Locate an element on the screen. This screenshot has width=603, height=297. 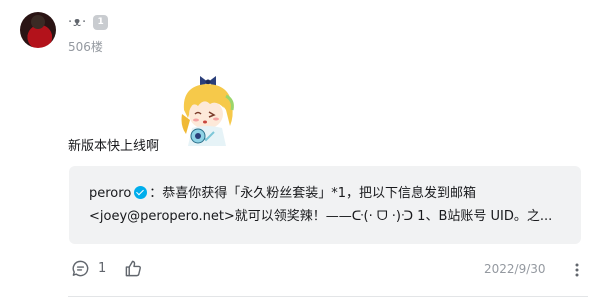
reply-text-1: ：恭喜你获得「永久粉丝套装」*1，把以下信息发到邮箱 is located at coordinates (313, 193).